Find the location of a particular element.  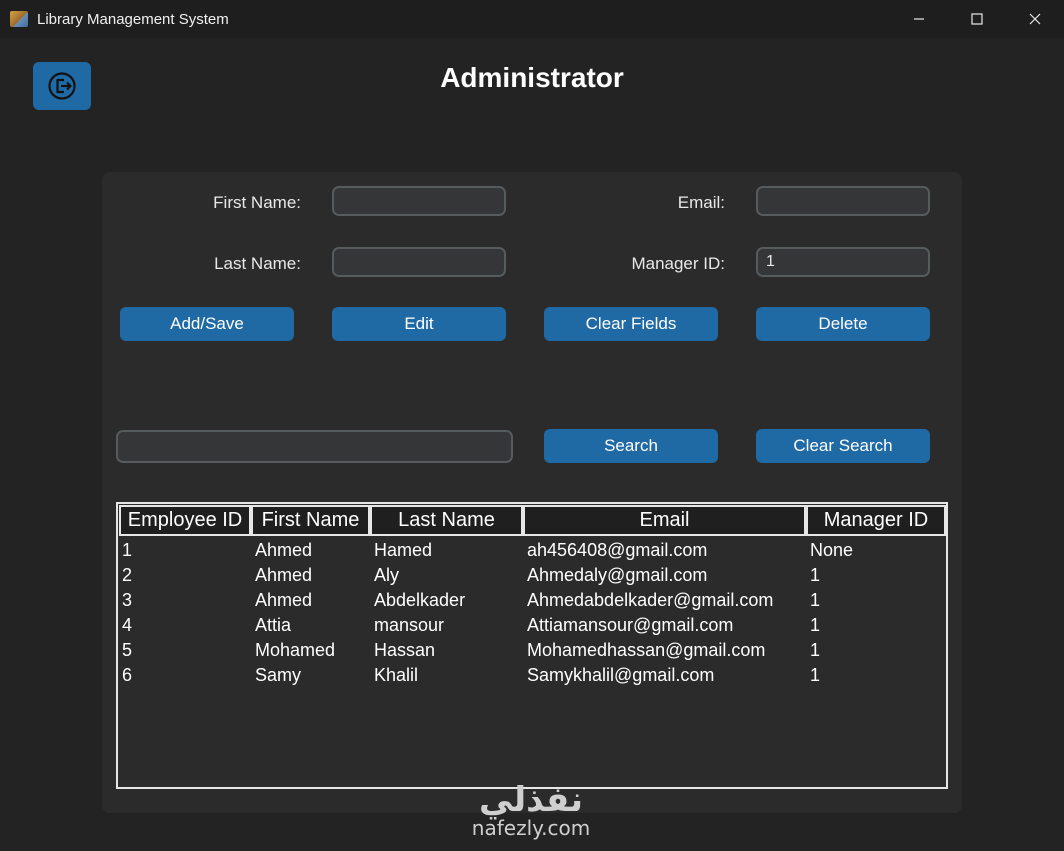

app-icon is located at coordinates (19, 19).